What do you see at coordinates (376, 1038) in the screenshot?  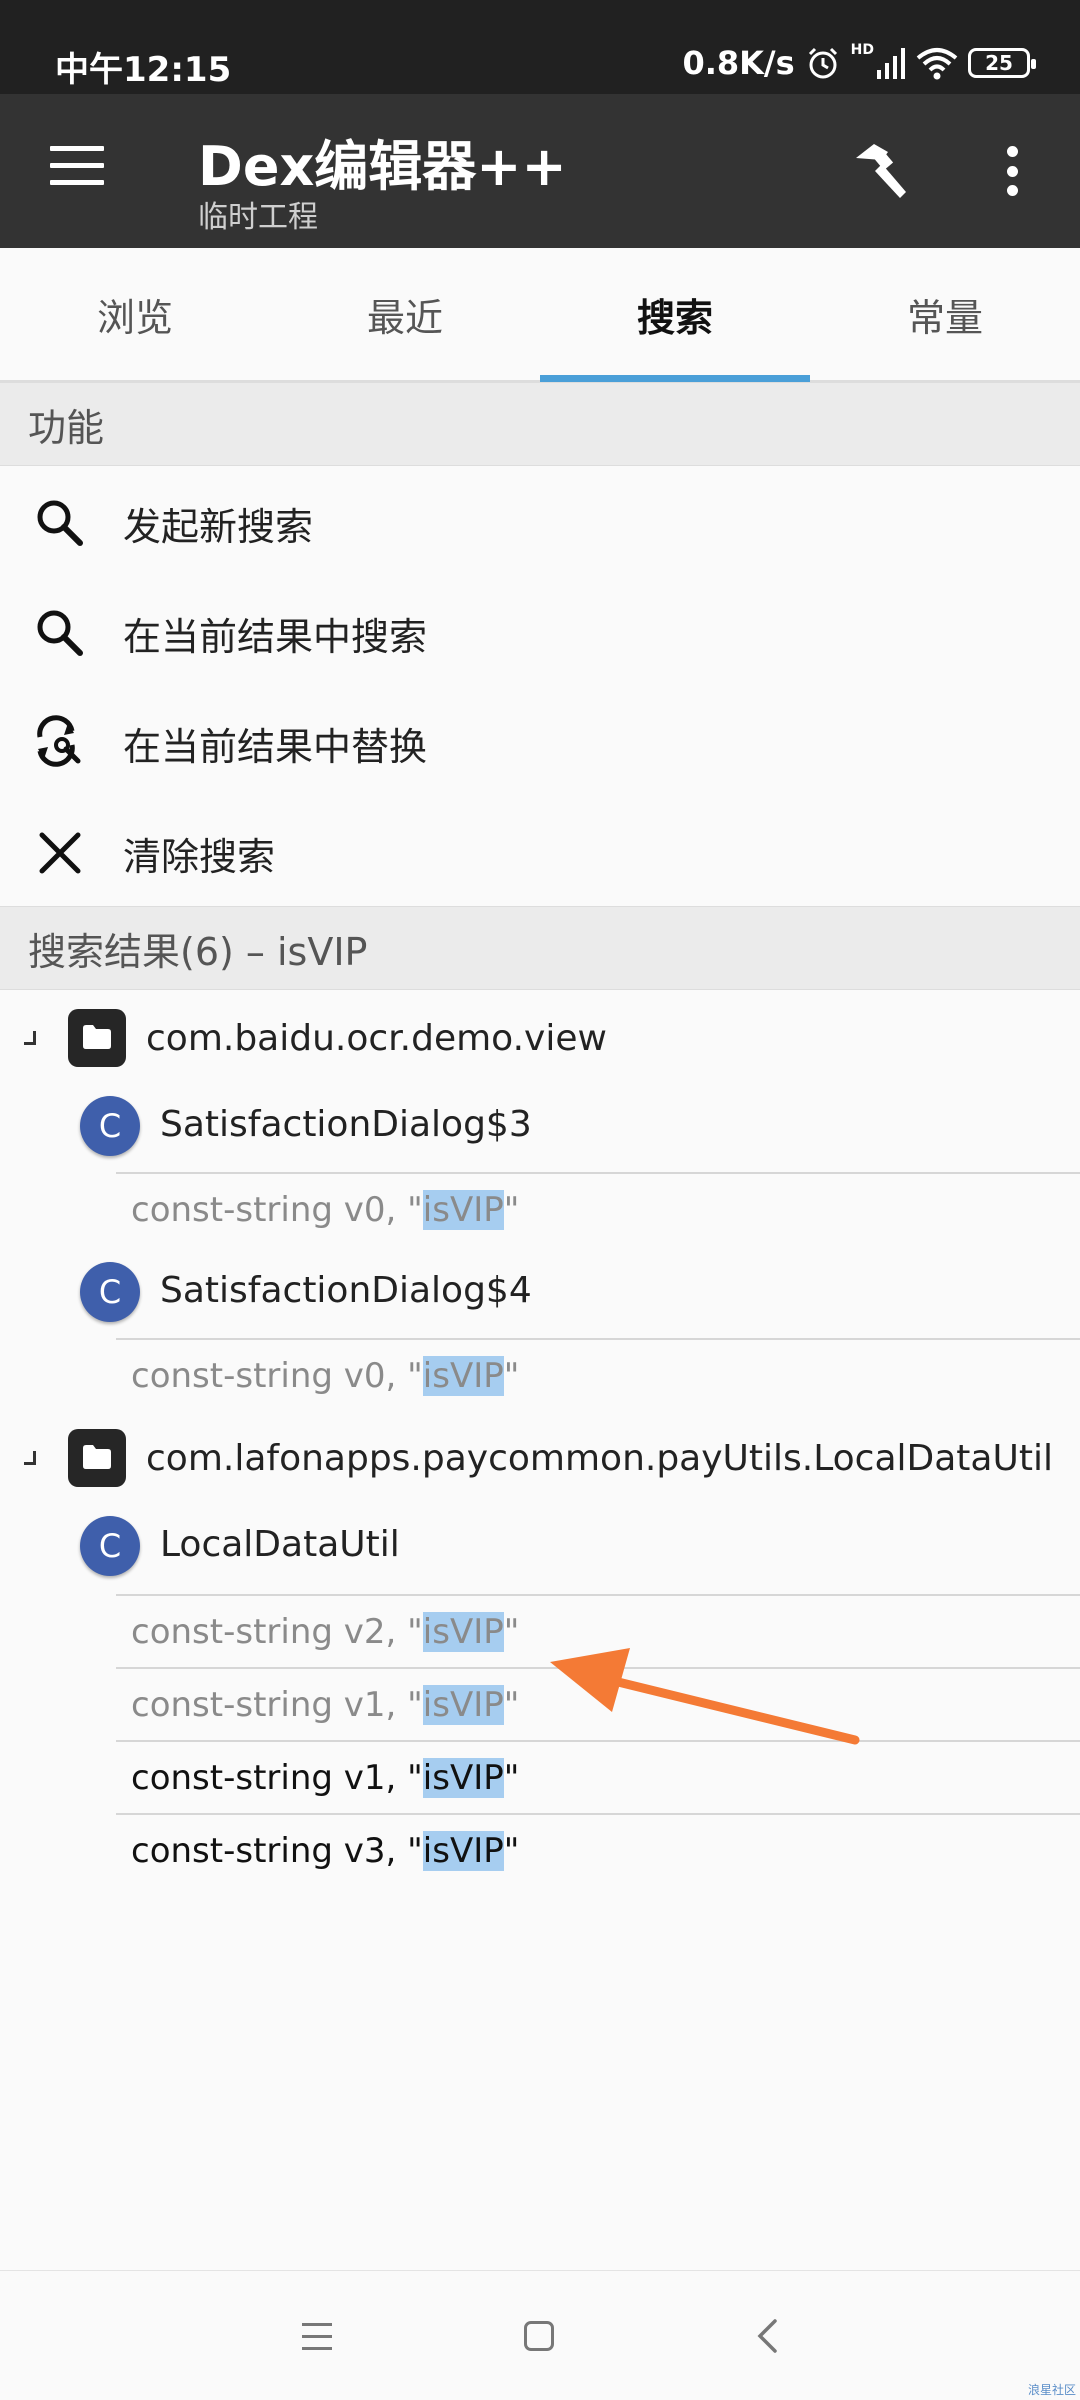 I see `package-name: com.baidu.ocr.demo.view` at bounding box center [376, 1038].